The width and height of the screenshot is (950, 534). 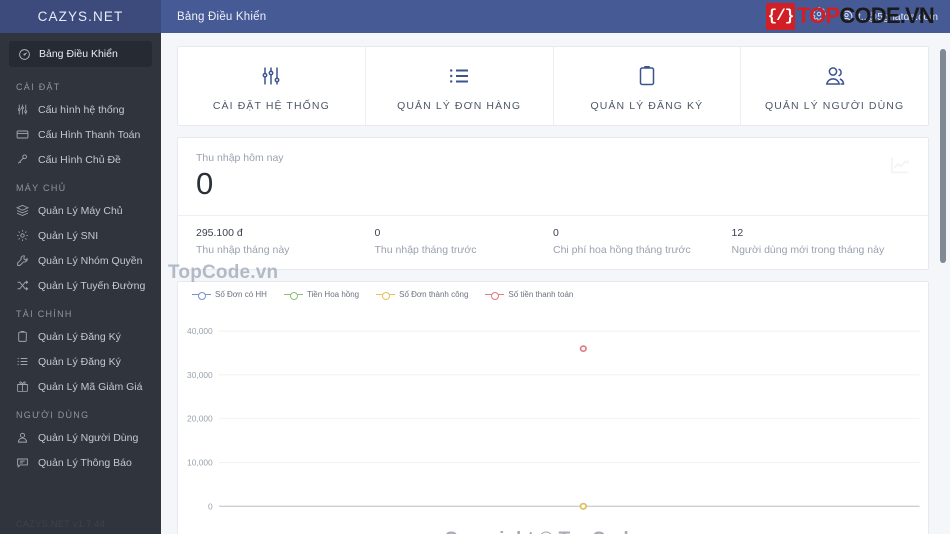 I want to click on quicknav-system-settings: CÀI ĐẶT HỆ THỐNG, so click(x=272, y=86).